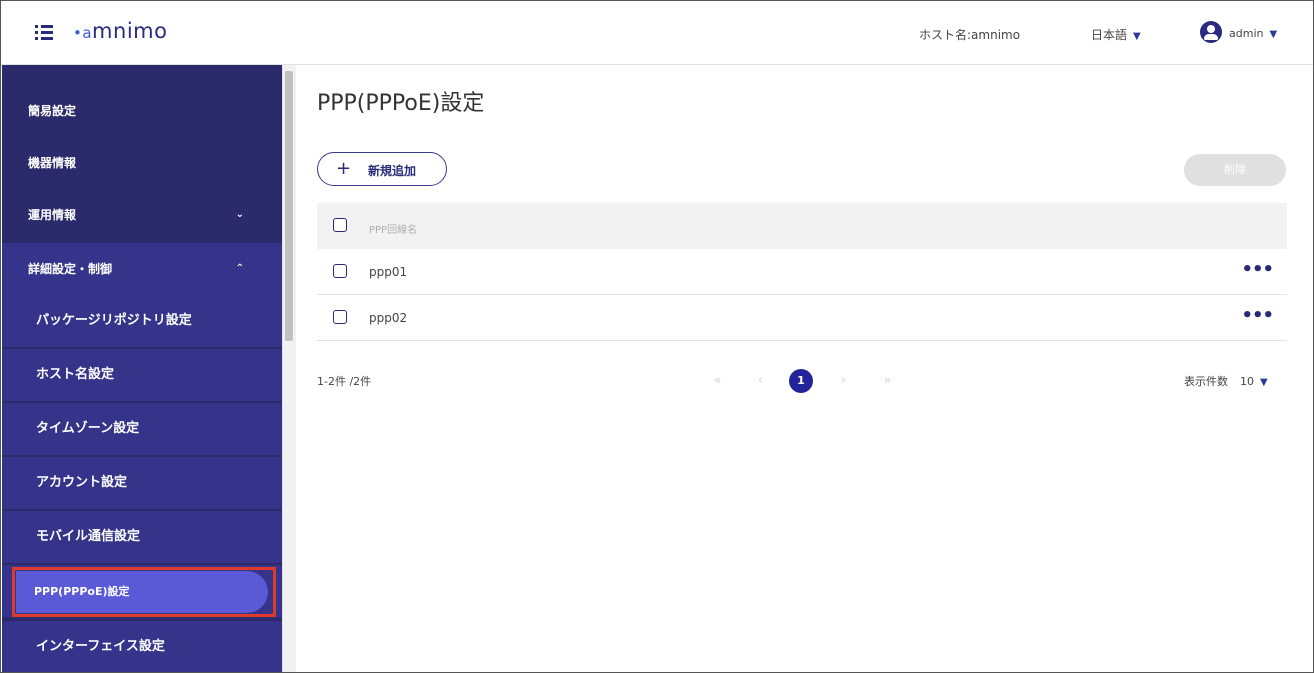 Image resolution: width=1314 pixels, height=673 pixels. What do you see at coordinates (344, 381) in the screenshot?
I see `range-text: 1-2件 /2件` at bounding box center [344, 381].